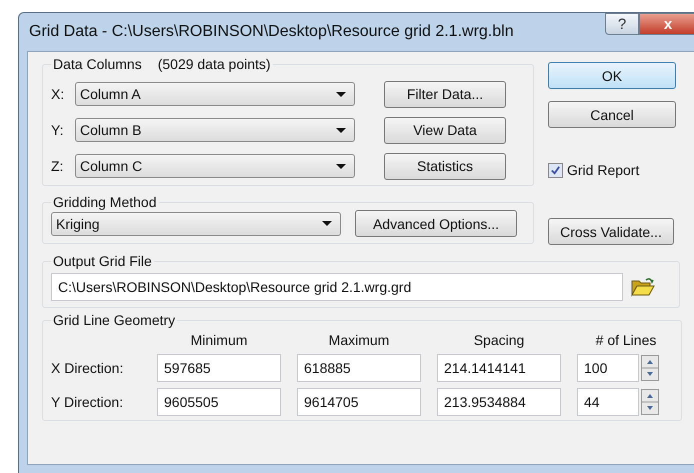  I want to click on column-header: Minimum, so click(219, 340).